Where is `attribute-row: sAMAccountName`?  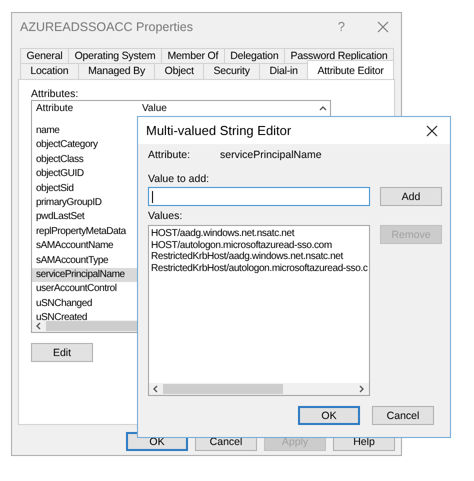
attribute-row: sAMAccountName is located at coordinates (85, 246).